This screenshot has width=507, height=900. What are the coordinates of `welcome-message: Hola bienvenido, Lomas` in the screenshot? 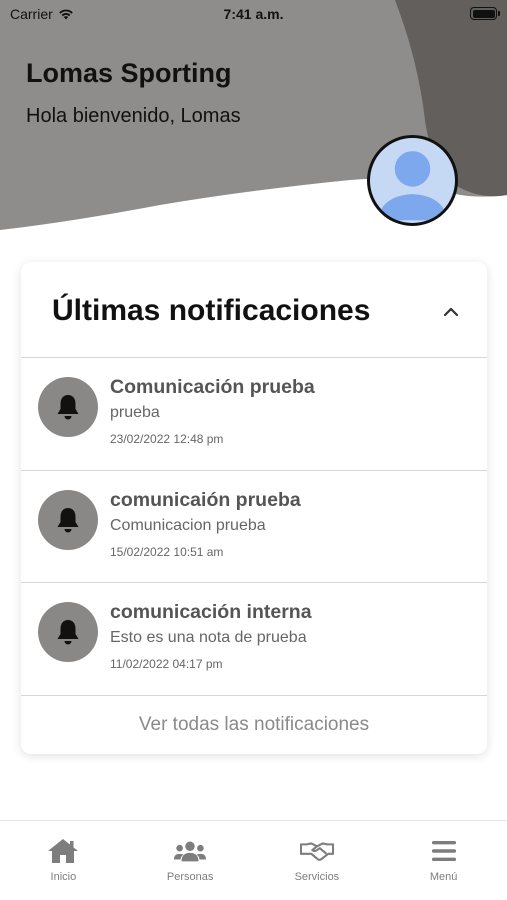 It's located at (133, 116).